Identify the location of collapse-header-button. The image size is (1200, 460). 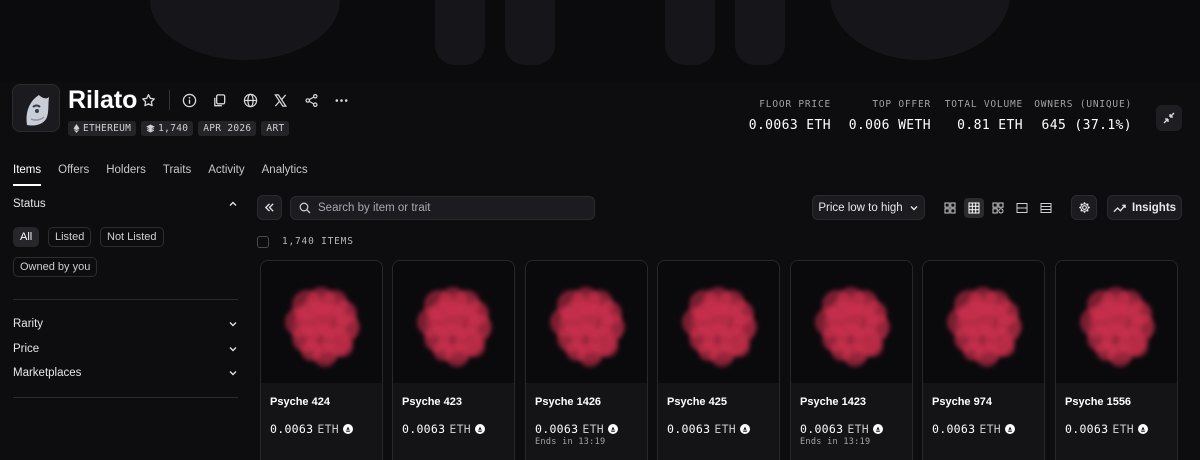
(1169, 118).